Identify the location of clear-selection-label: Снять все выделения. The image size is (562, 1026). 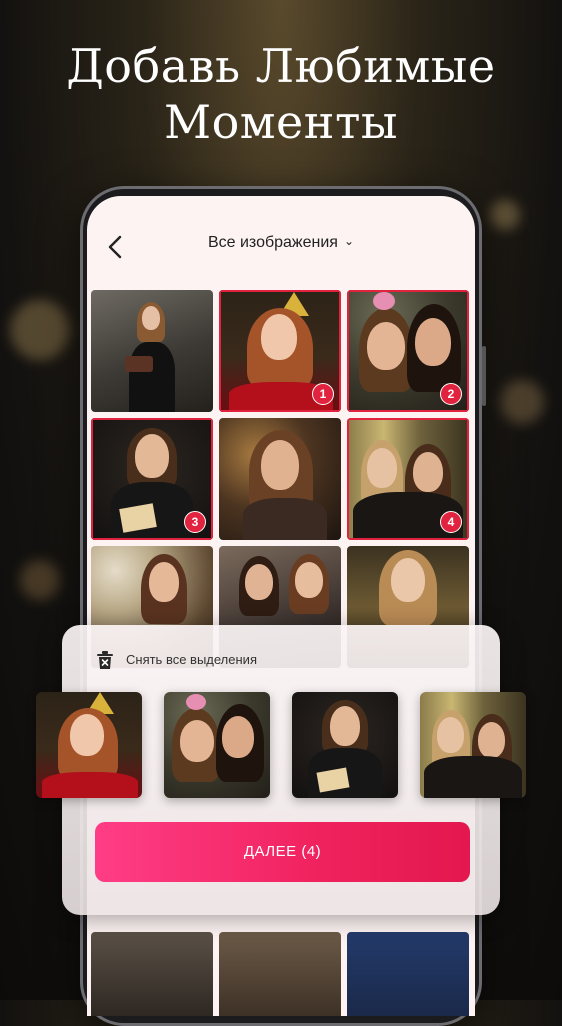
(191, 659).